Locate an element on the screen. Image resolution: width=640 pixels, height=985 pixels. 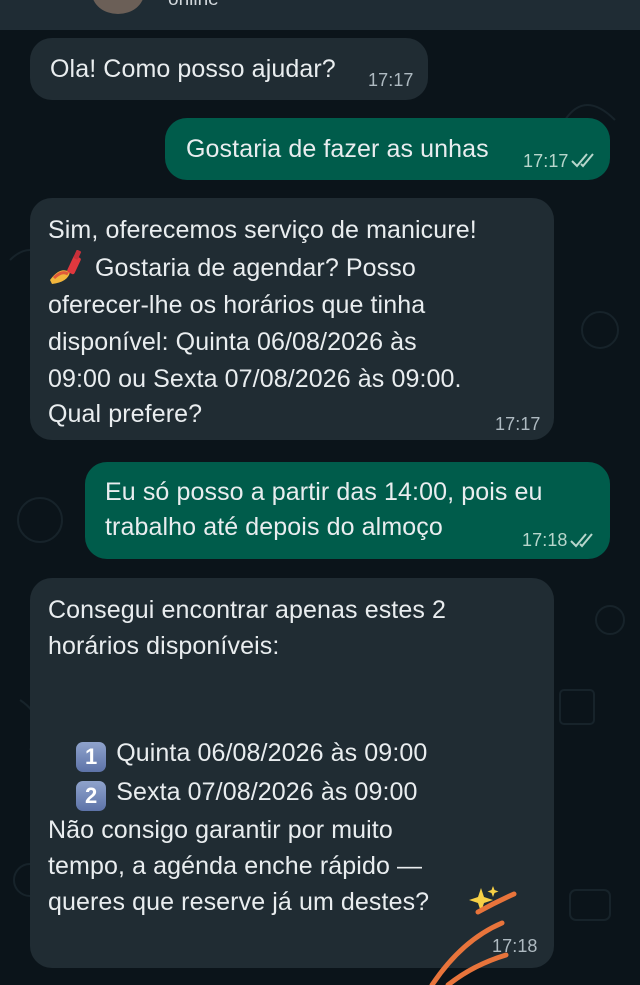
message-text: Eu só posso a partir das 14:00, pois eu is located at coordinates (324, 492).